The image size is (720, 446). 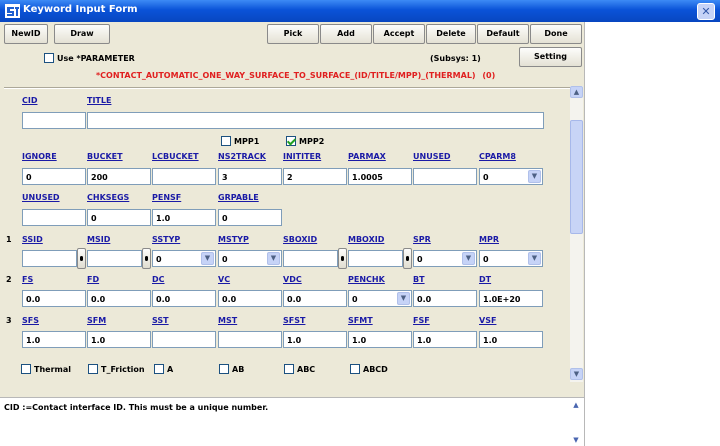 I want to click on spr-select: 0 ▼, so click(x=445, y=258).